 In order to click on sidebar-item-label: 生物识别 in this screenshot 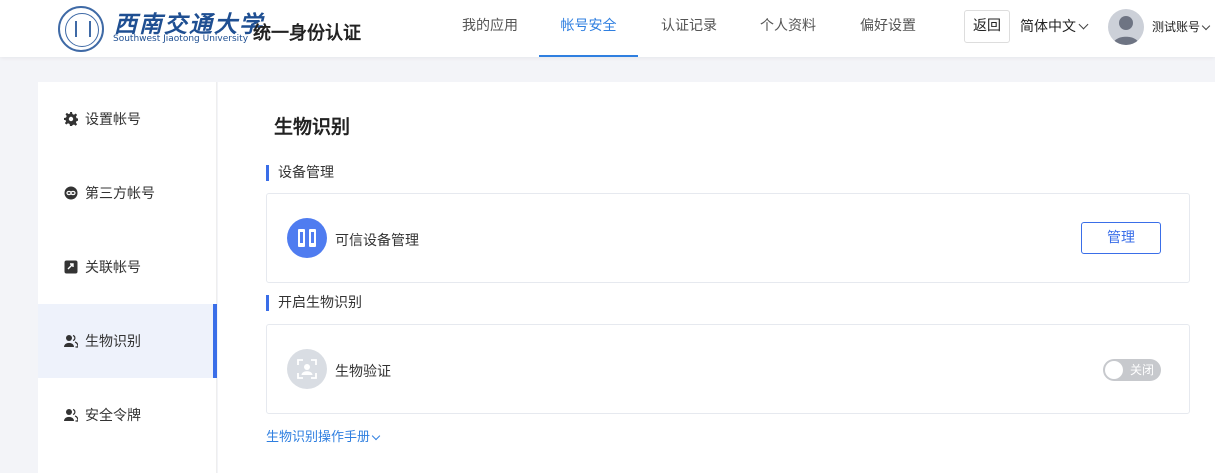, I will do `click(113, 342)`.